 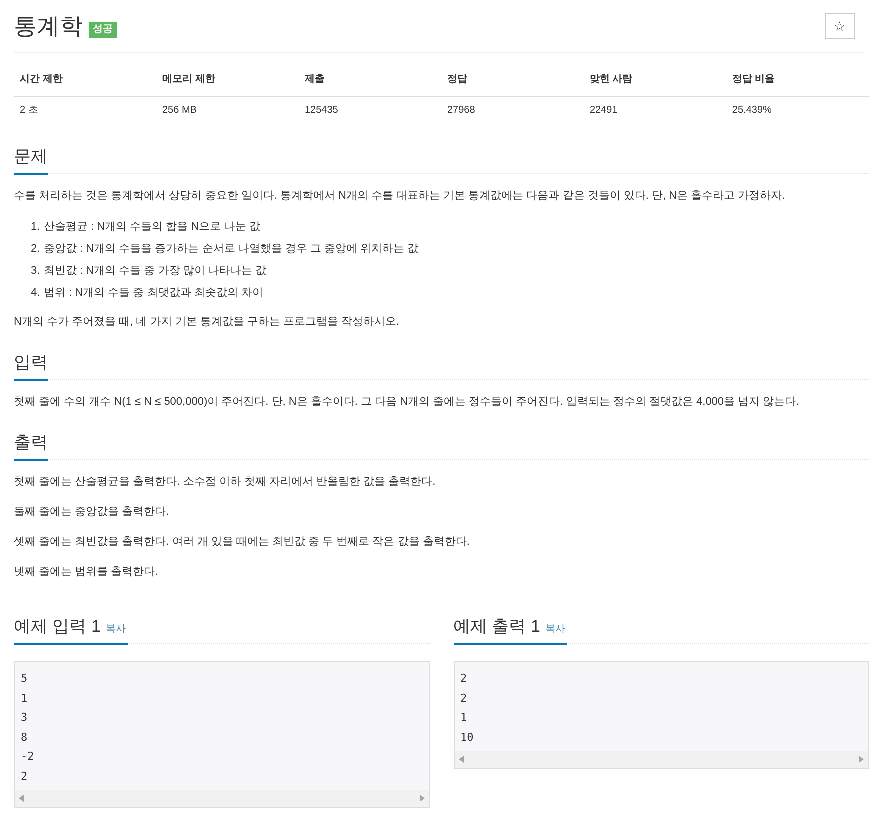 I want to click on section-heading: 예제 입력 1, so click(x=57, y=627).